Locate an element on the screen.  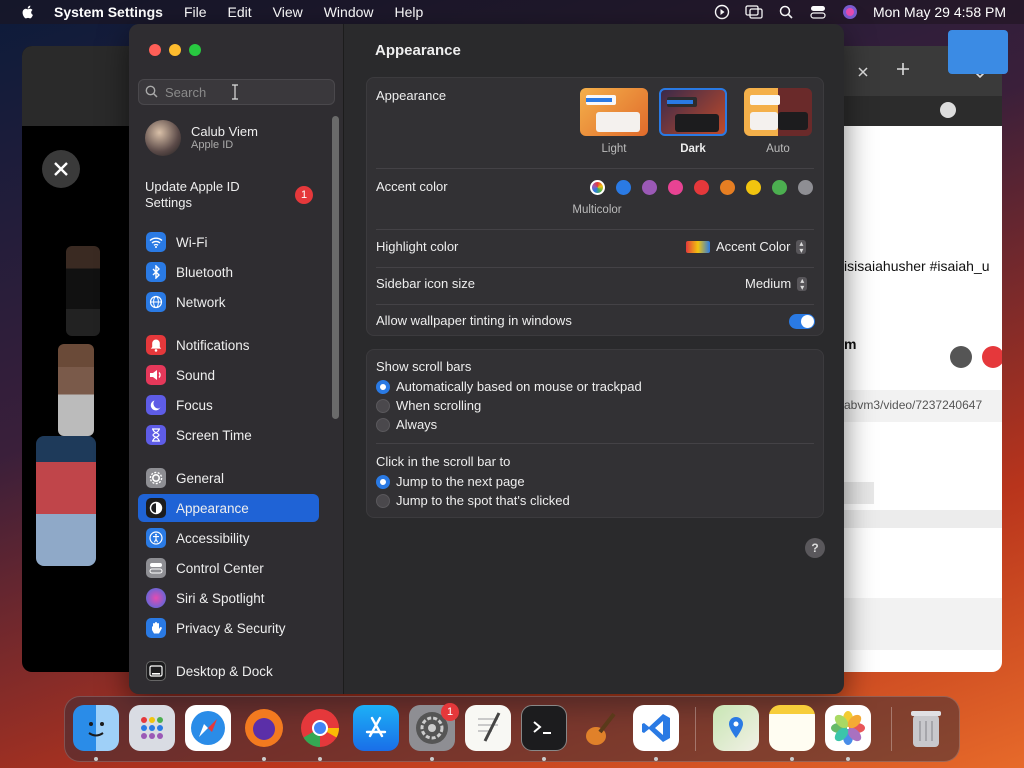
safari-icon is located at coordinates (208, 728).